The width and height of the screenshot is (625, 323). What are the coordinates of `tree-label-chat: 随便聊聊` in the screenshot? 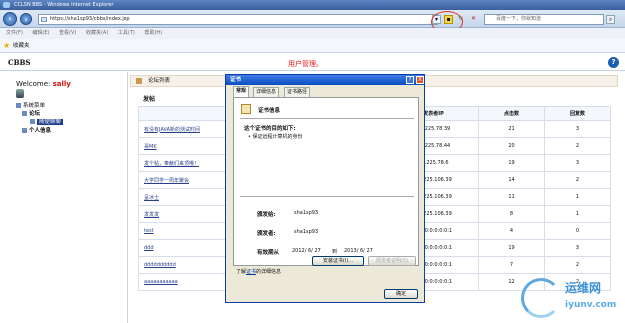 It's located at (50, 122).